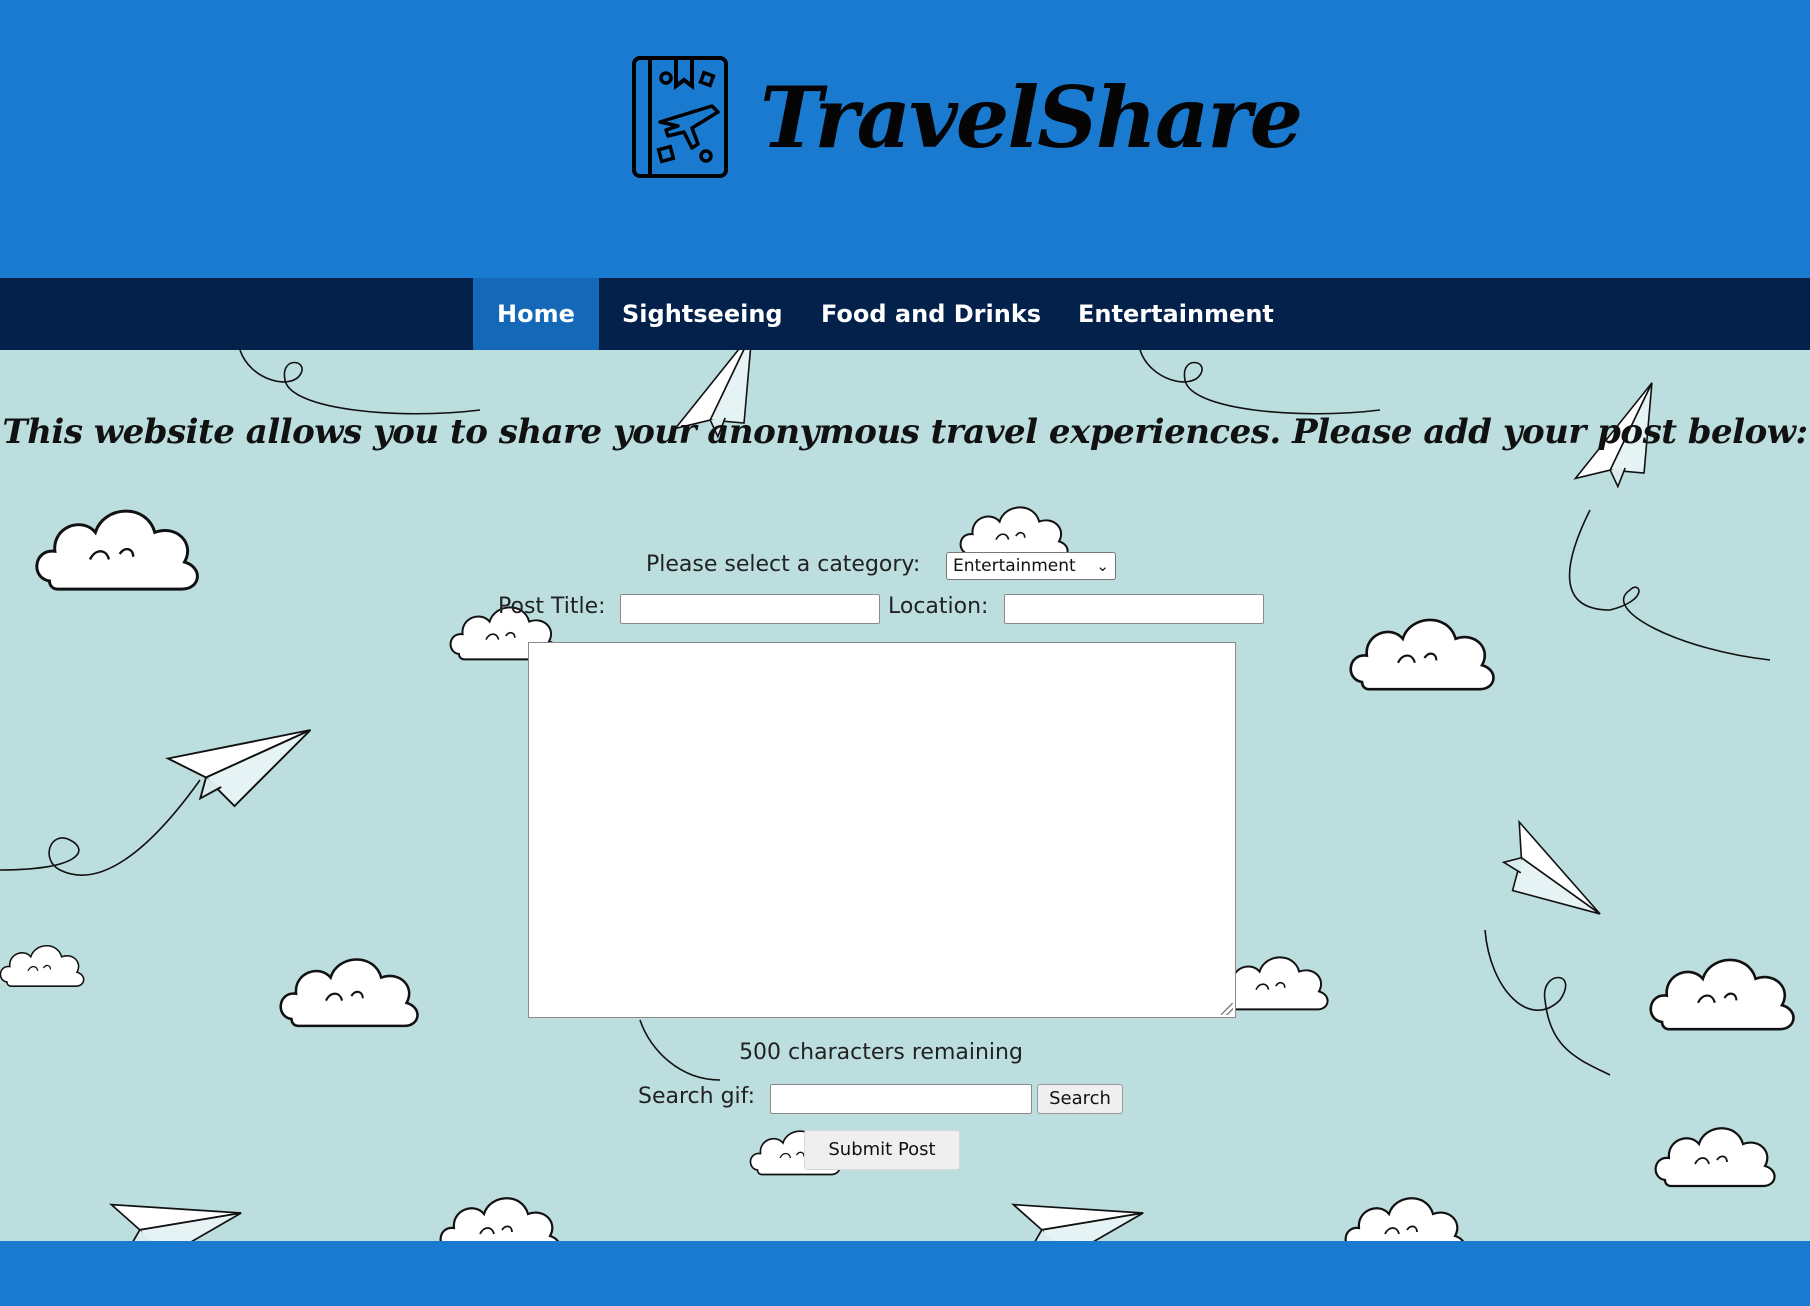 The image size is (1810, 1306). I want to click on character-counter: 500 characters remaining, so click(881, 1052).